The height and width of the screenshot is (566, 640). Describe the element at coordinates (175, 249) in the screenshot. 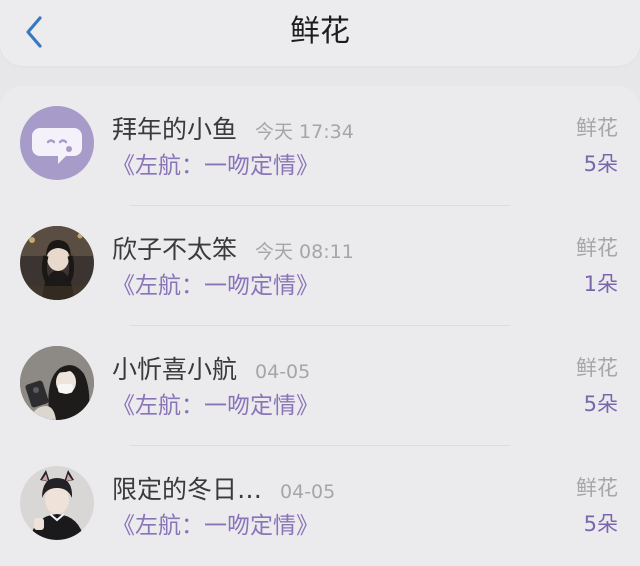

I see `sender-name: 欣子不太笨` at that location.